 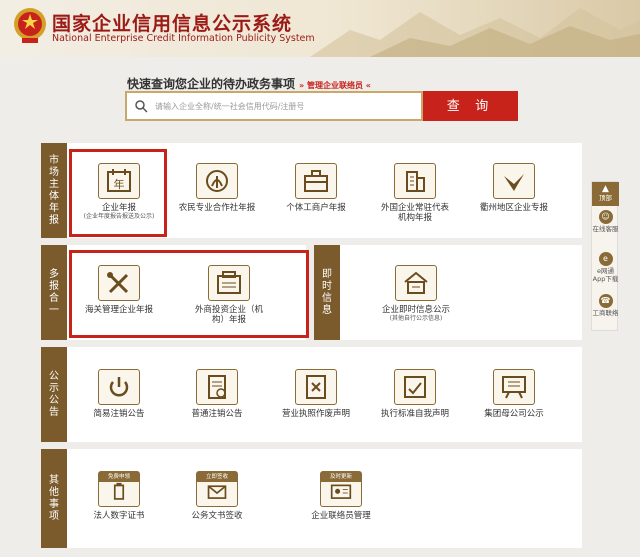 What do you see at coordinates (119, 387) in the screenshot?
I see `power-icon` at bounding box center [119, 387].